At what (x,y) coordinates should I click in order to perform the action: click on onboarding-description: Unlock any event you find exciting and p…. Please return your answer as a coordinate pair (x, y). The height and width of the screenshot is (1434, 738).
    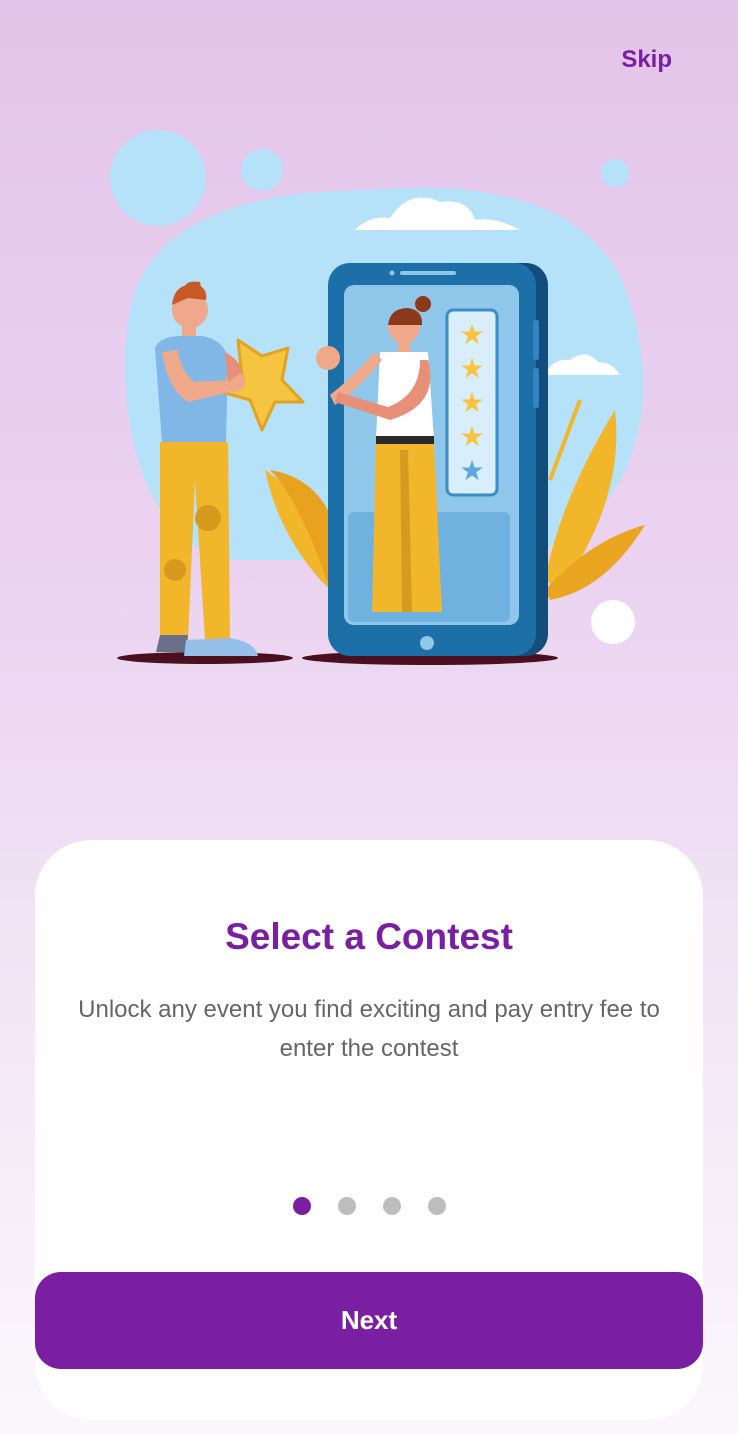
    Looking at the image, I should click on (369, 1029).